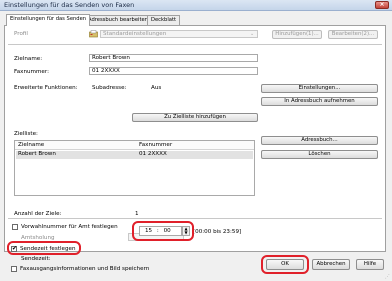  Describe the element at coordinates (186, 231) in the screenshot. I see `time-spinner: ▲ ▼` at that location.